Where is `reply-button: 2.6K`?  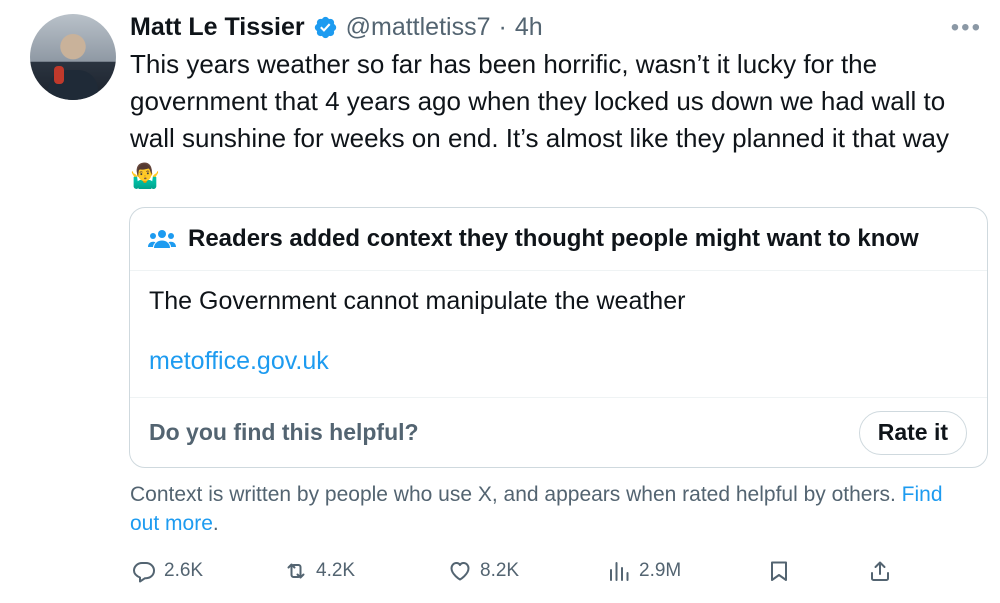
reply-button: 2.6K is located at coordinates (167, 571).